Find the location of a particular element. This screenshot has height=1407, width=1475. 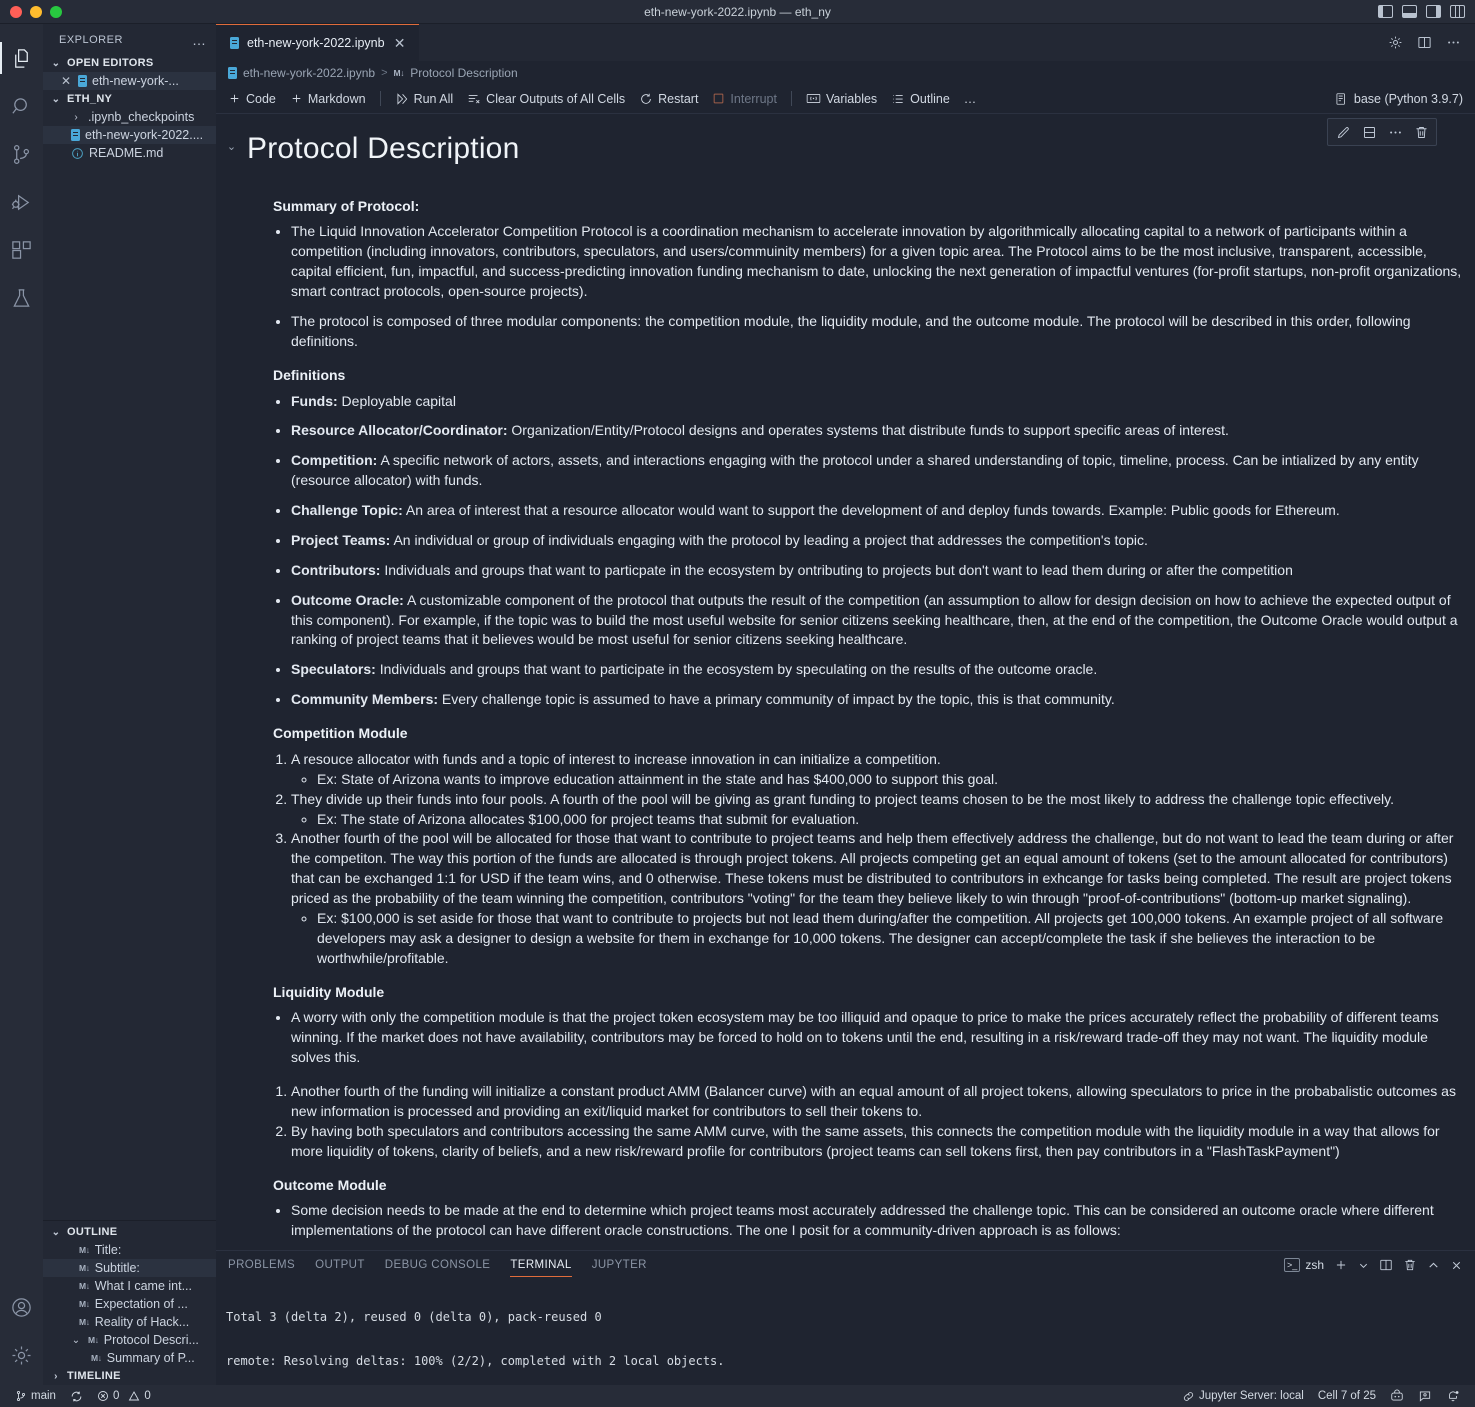

outline-item-subtitle: M↓ Subtitle: is located at coordinates (129, 1268).